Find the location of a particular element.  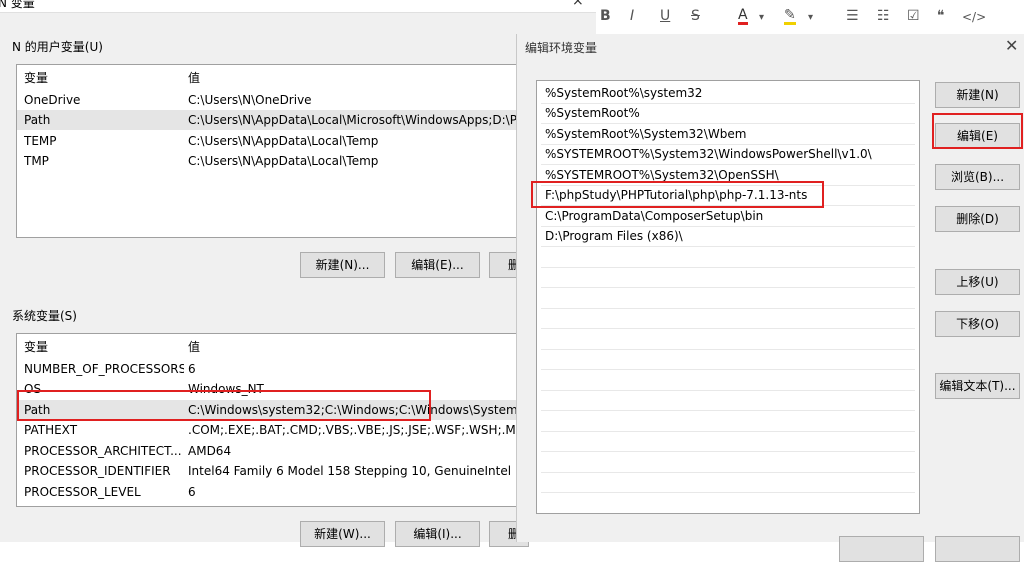

list-item: %SystemRoot%\system32 is located at coordinates (728, 93).